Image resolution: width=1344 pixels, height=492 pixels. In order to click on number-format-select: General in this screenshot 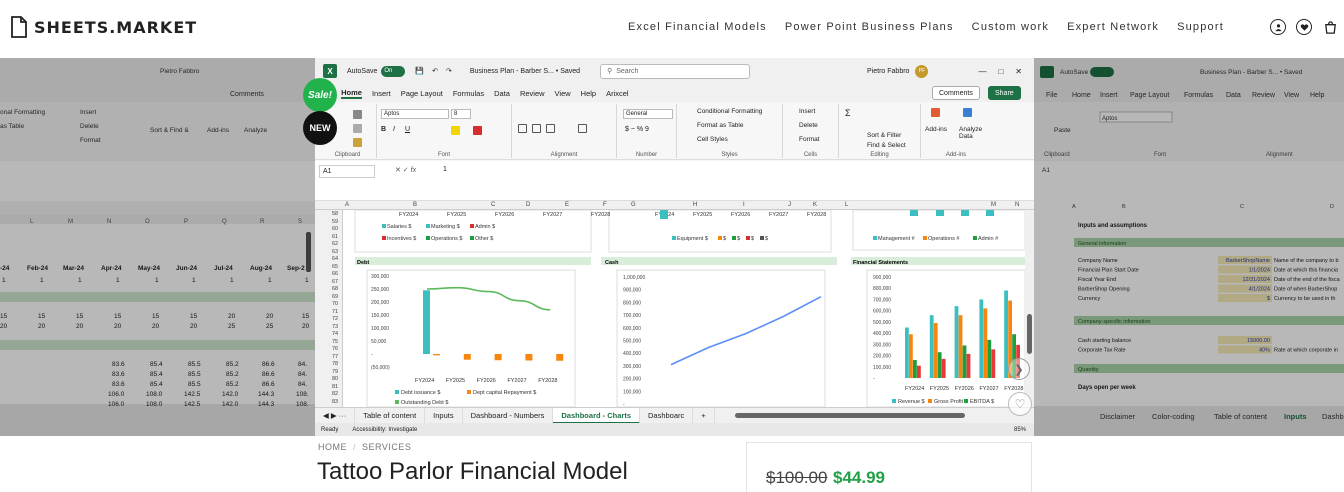, I will do `click(648, 114)`.